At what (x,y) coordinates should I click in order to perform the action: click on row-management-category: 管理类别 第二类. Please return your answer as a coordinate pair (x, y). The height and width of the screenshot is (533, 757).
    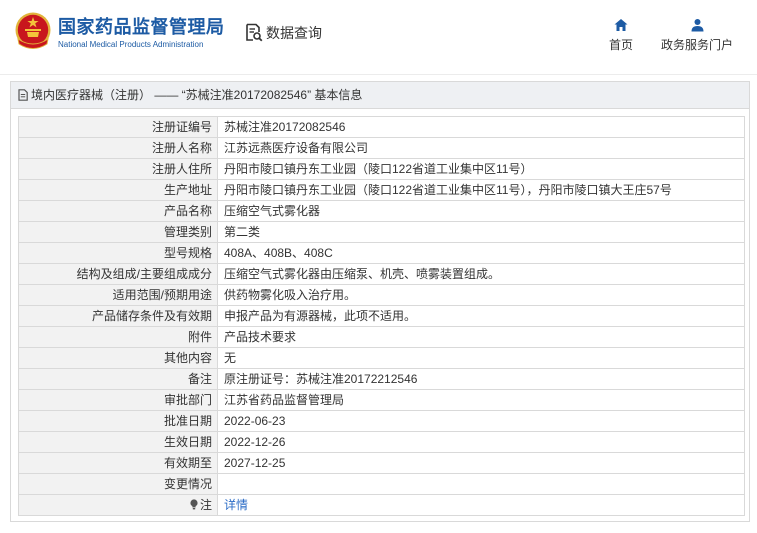
    Looking at the image, I should click on (381, 232).